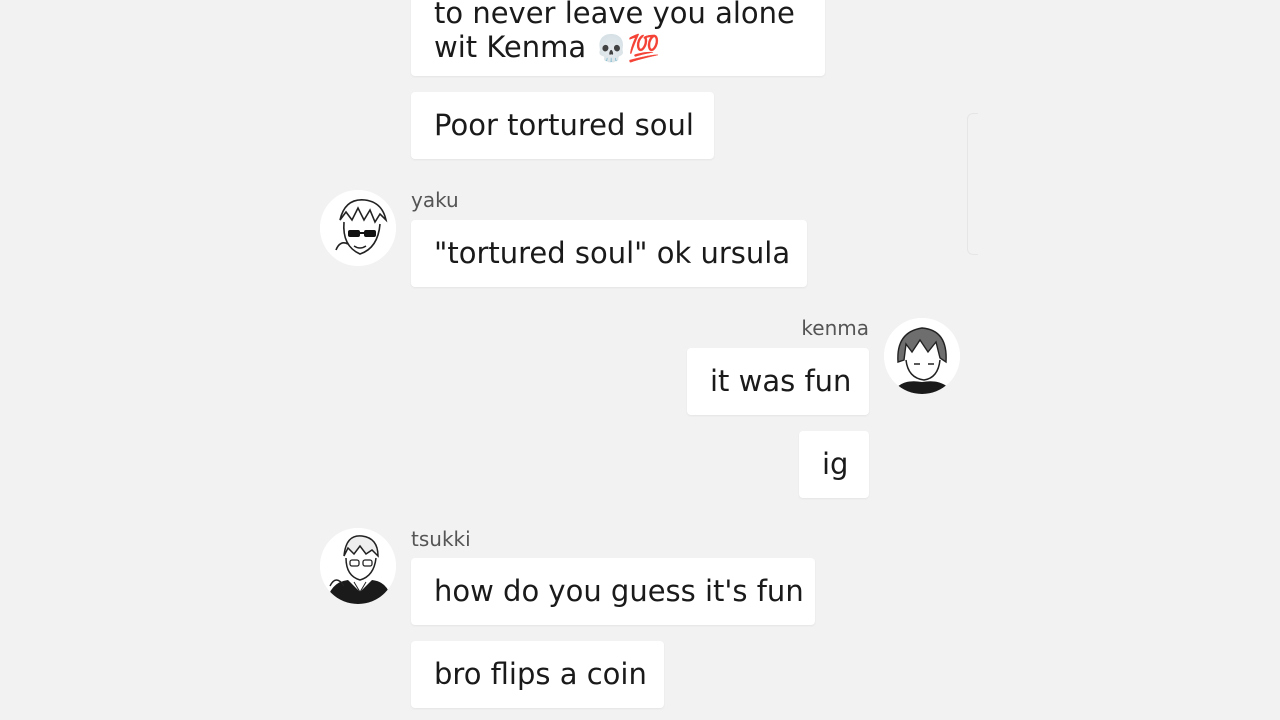  I want to click on message-text: ig, so click(835, 464).